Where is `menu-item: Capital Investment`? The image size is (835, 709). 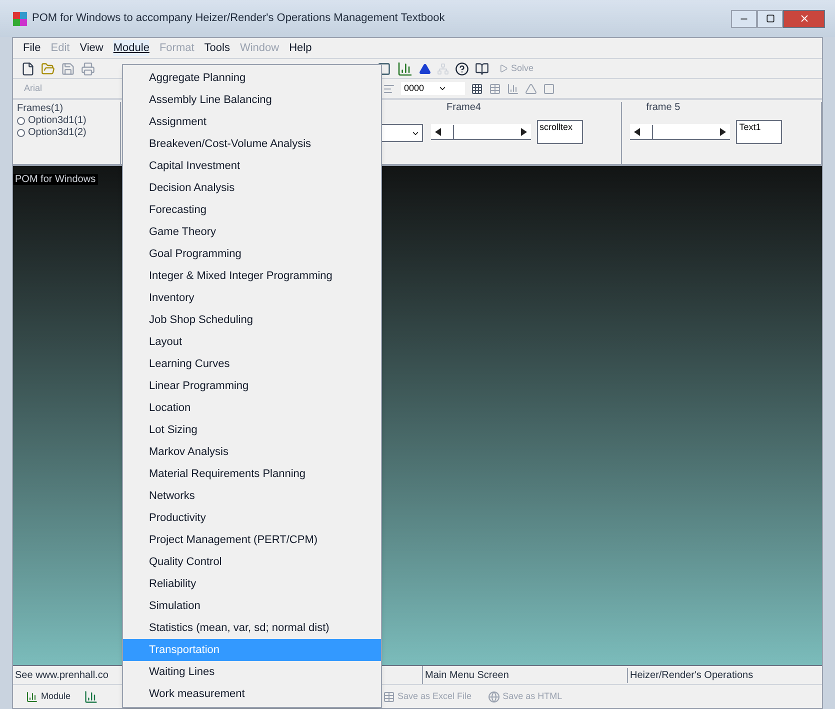
menu-item: Capital Investment is located at coordinates (252, 166).